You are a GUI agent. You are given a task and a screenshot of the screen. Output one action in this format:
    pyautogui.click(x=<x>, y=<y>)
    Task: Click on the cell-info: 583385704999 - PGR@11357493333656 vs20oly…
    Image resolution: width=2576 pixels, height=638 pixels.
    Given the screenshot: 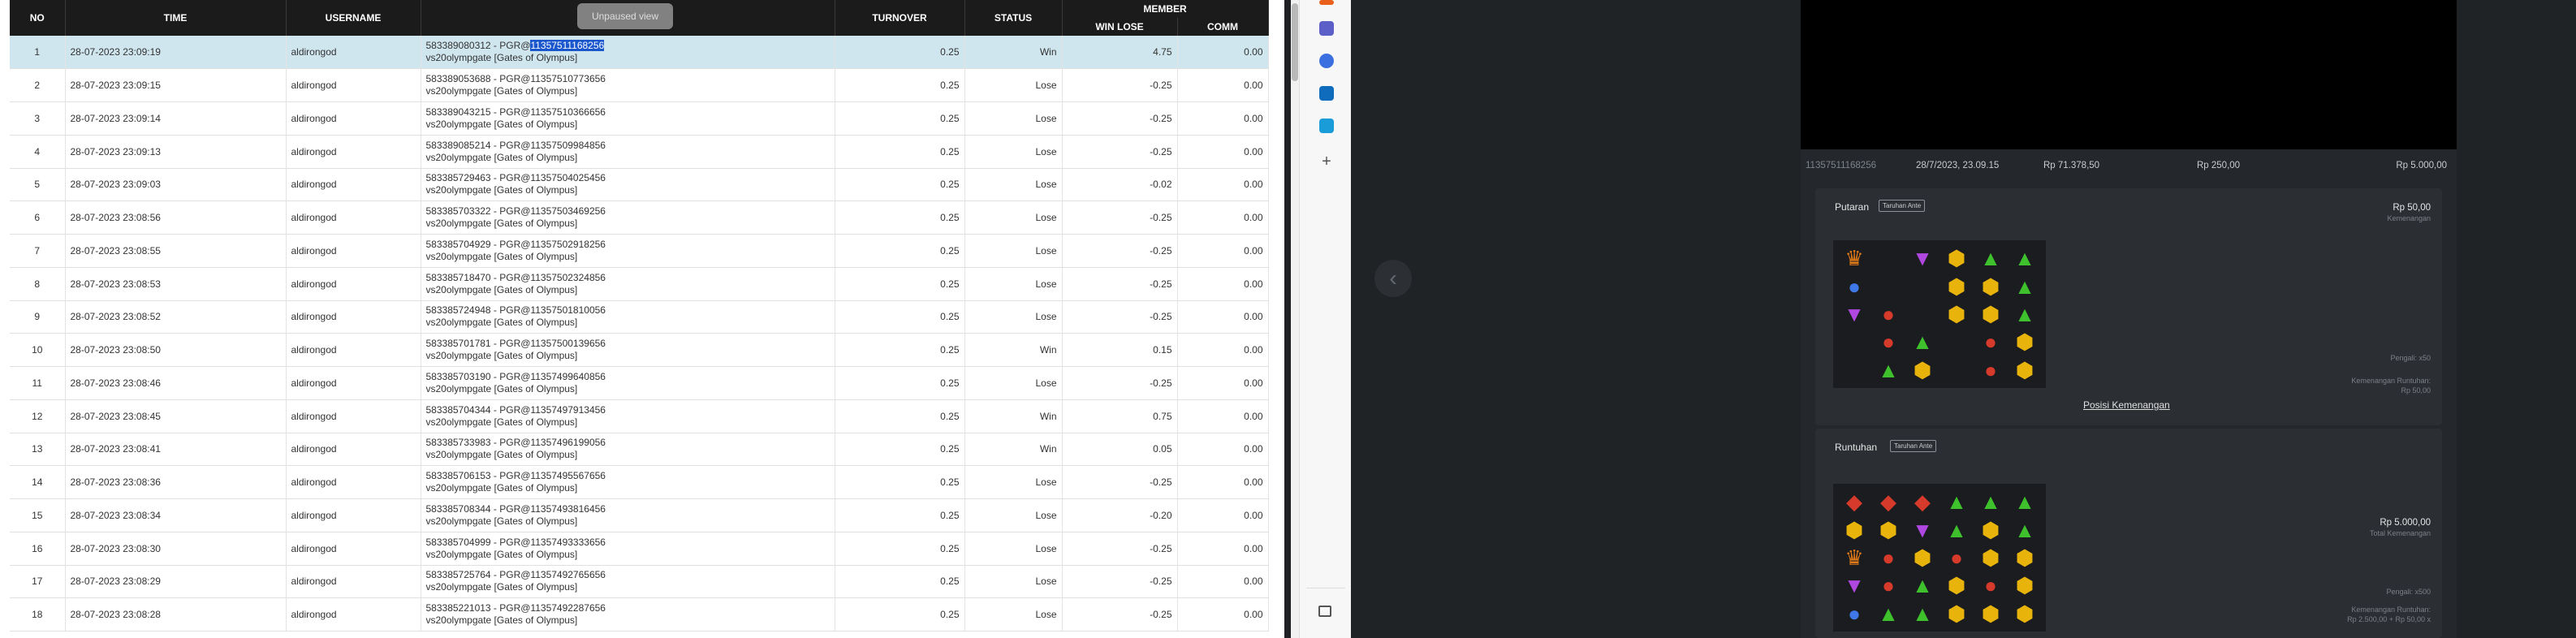 What is the action you would take?
    pyautogui.click(x=628, y=549)
    